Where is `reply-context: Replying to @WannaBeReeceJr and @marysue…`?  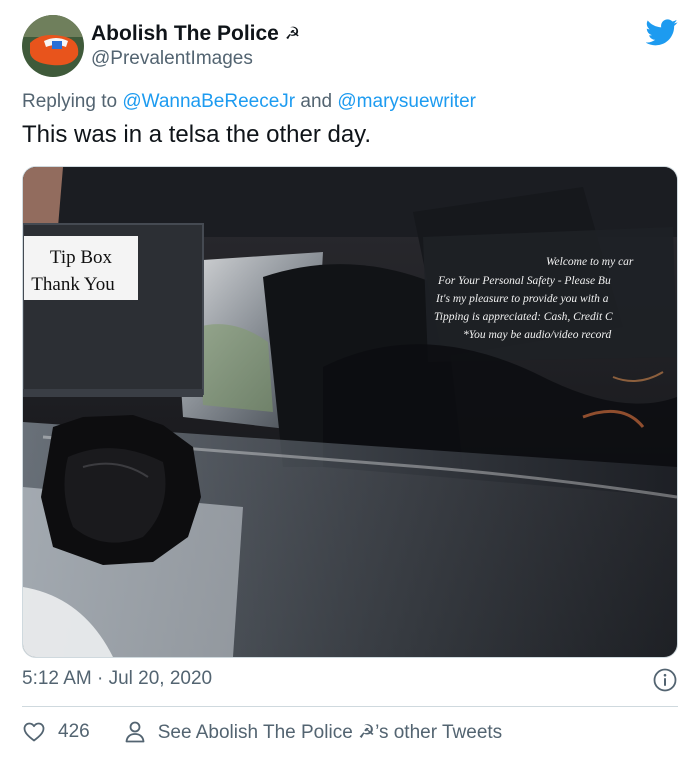 reply-context: Replying to @WannaBeReeceJr and @marysue… is located at coordinates (249, 102).